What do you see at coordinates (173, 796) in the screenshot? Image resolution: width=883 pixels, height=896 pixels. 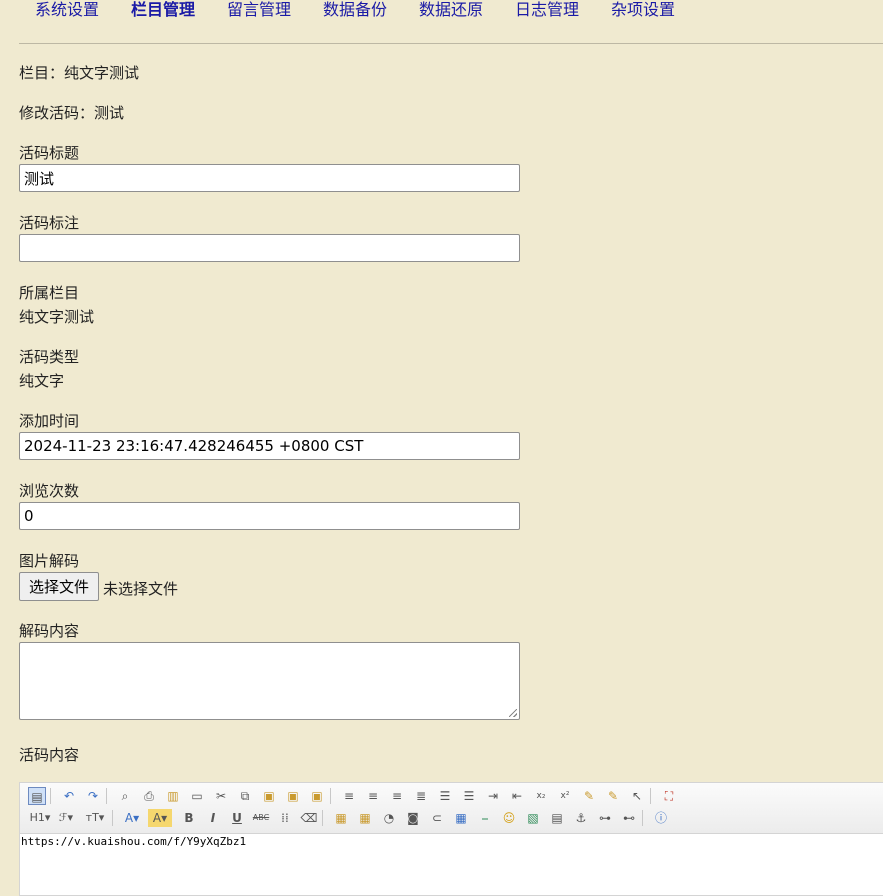 I see `template-icon: ▥` at bounding box center [173, 796].